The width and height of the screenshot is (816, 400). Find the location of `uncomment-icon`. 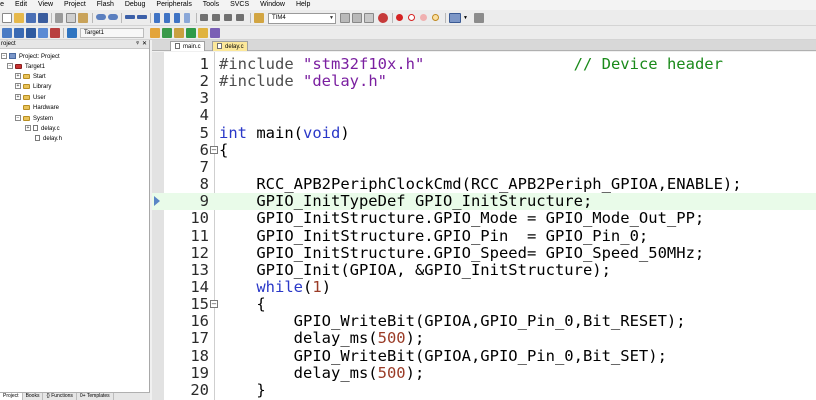

uncomment-icon is located at coordinates (240, 17).